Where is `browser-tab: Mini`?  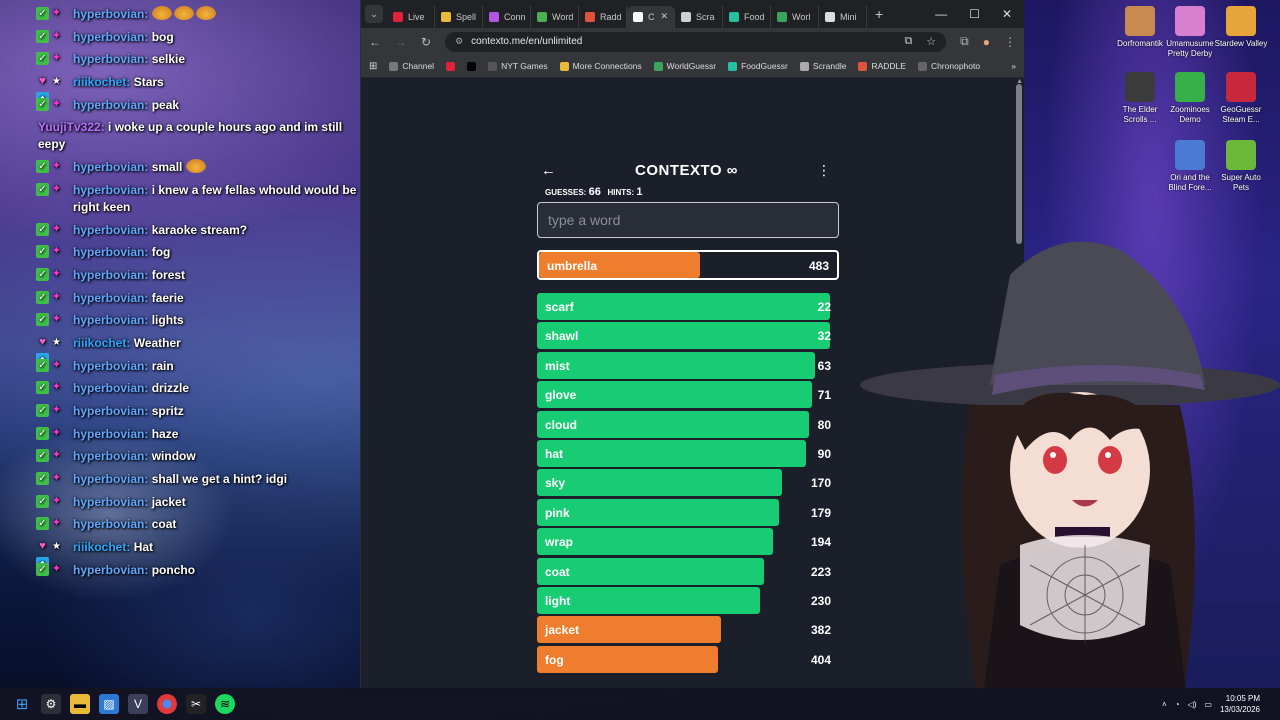
browser-tab: Mini is located at coordinates (843, 16).